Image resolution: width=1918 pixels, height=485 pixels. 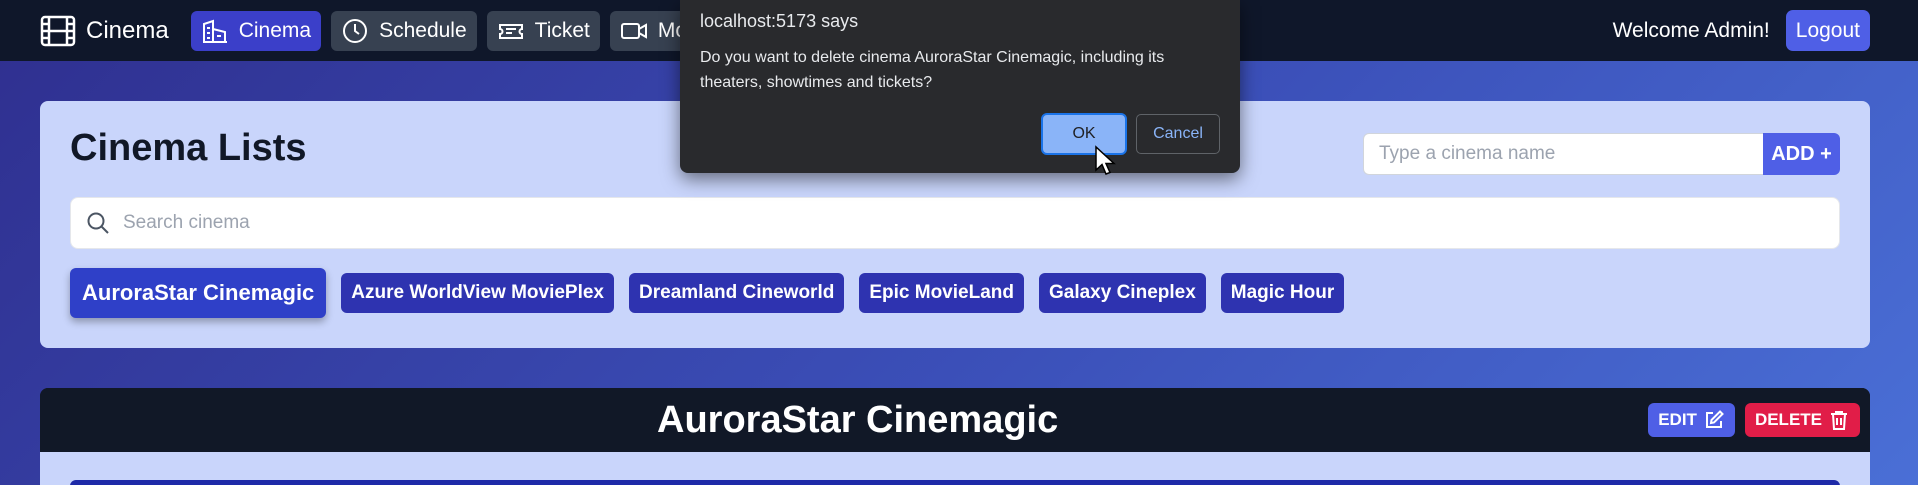 I want to click on cinema-detail-body, so click(x=955, y=468).